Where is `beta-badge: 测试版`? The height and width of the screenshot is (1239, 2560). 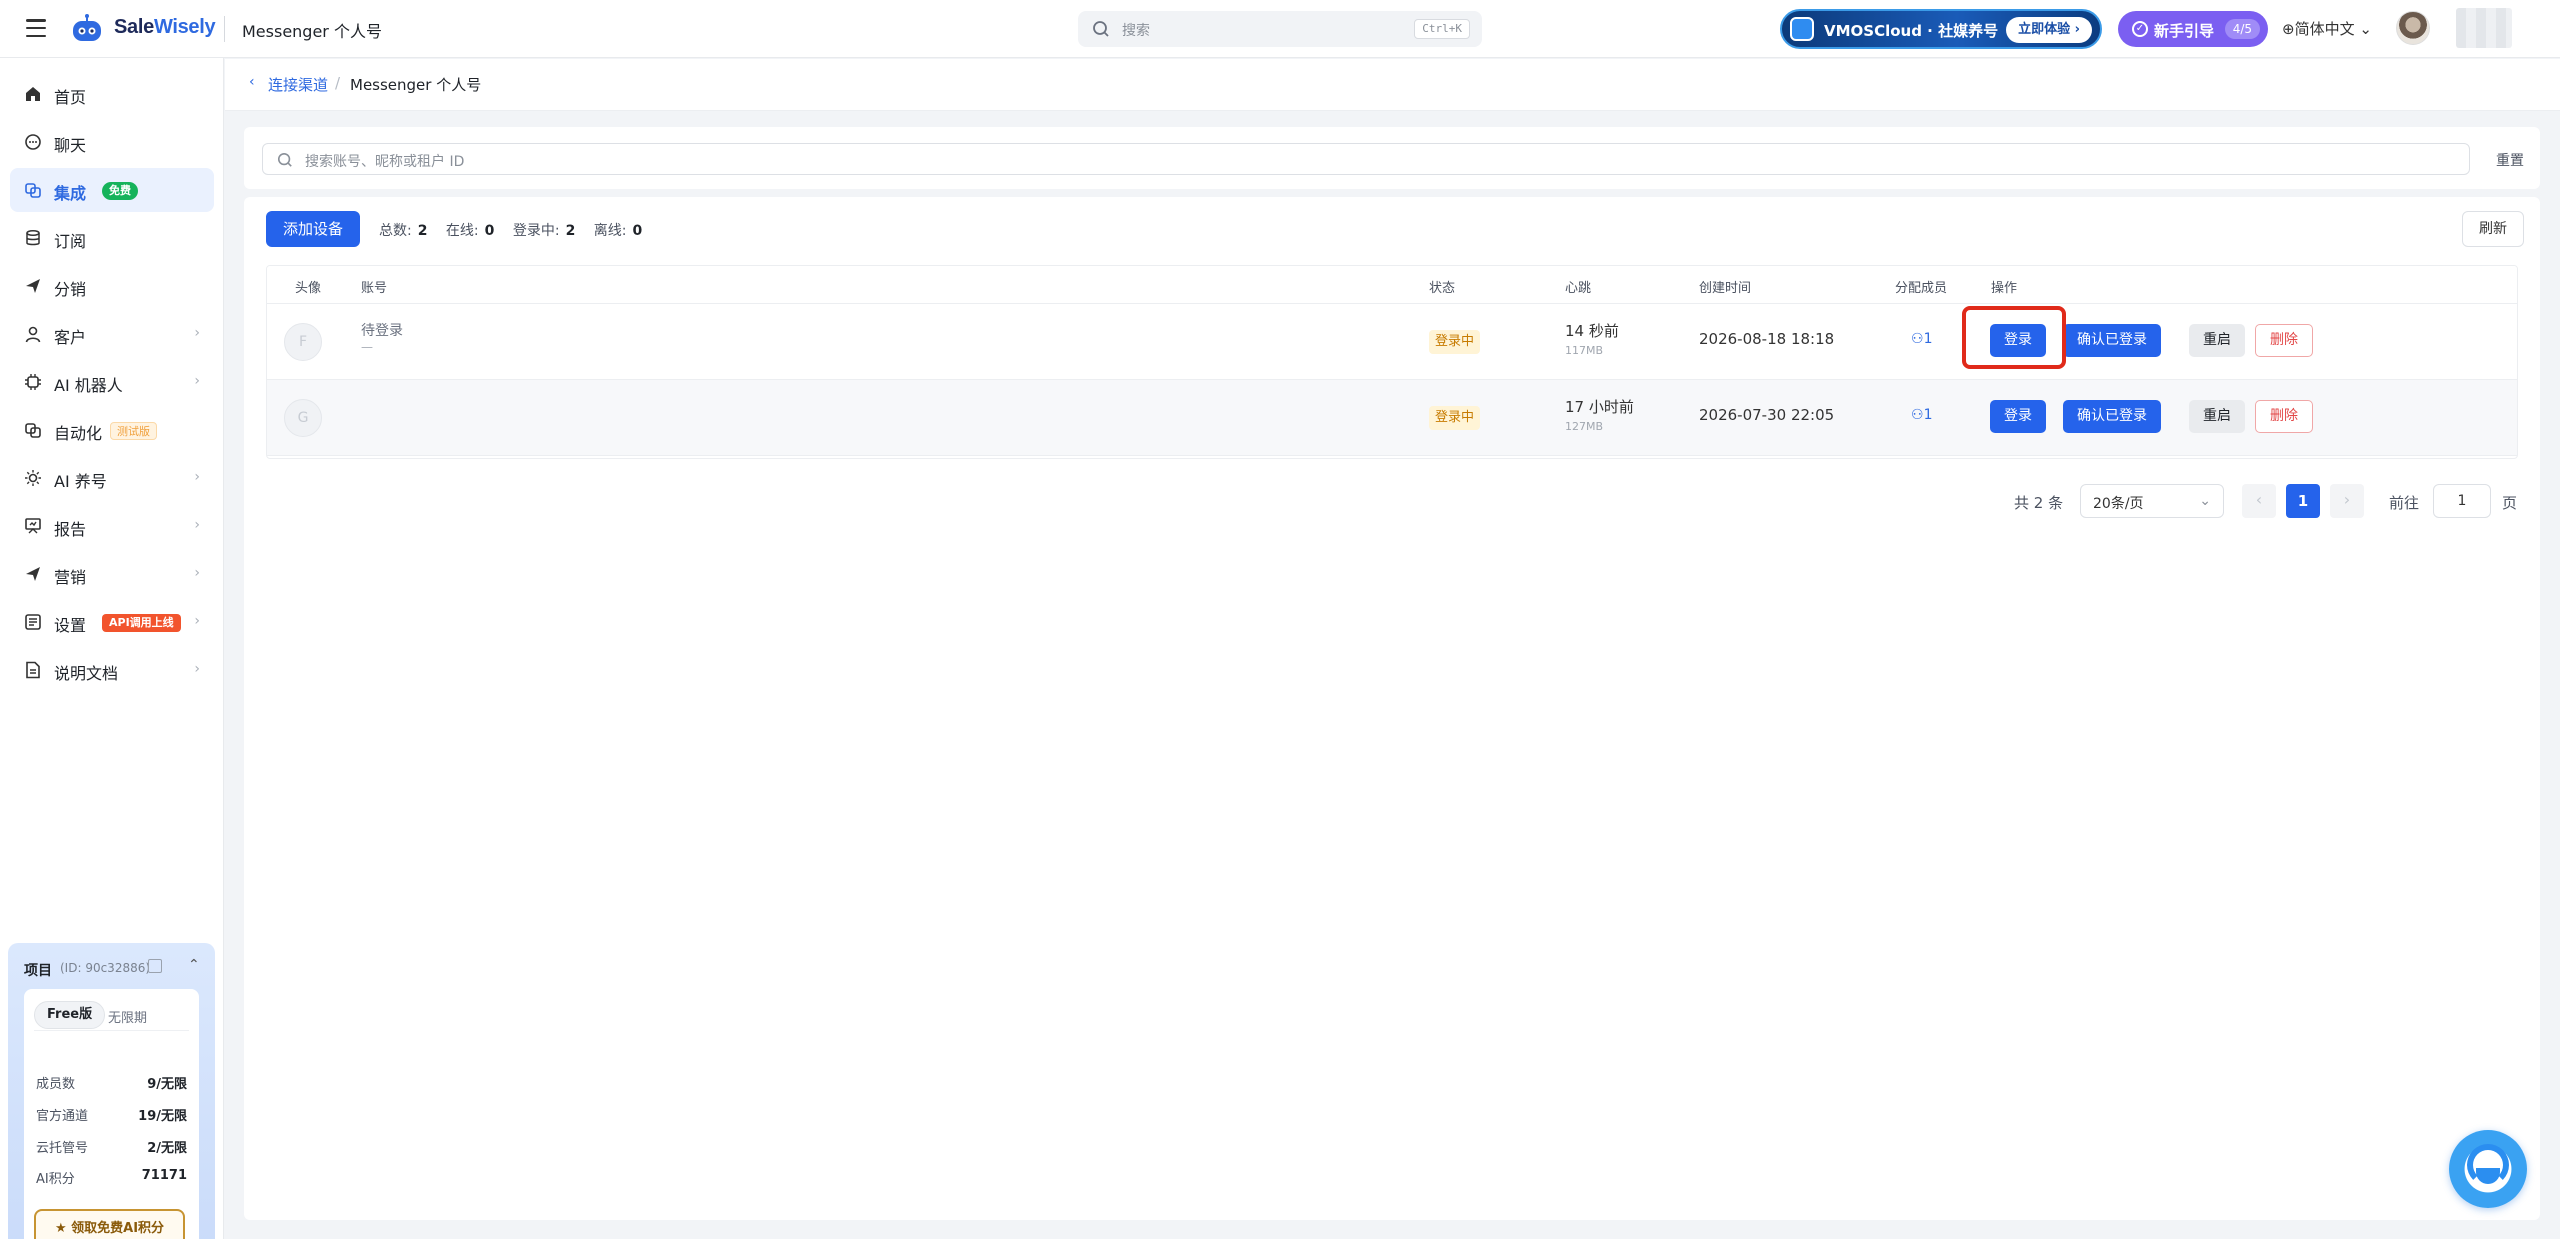
beta-badge: 测试版 is located at coordinates (133, 431).